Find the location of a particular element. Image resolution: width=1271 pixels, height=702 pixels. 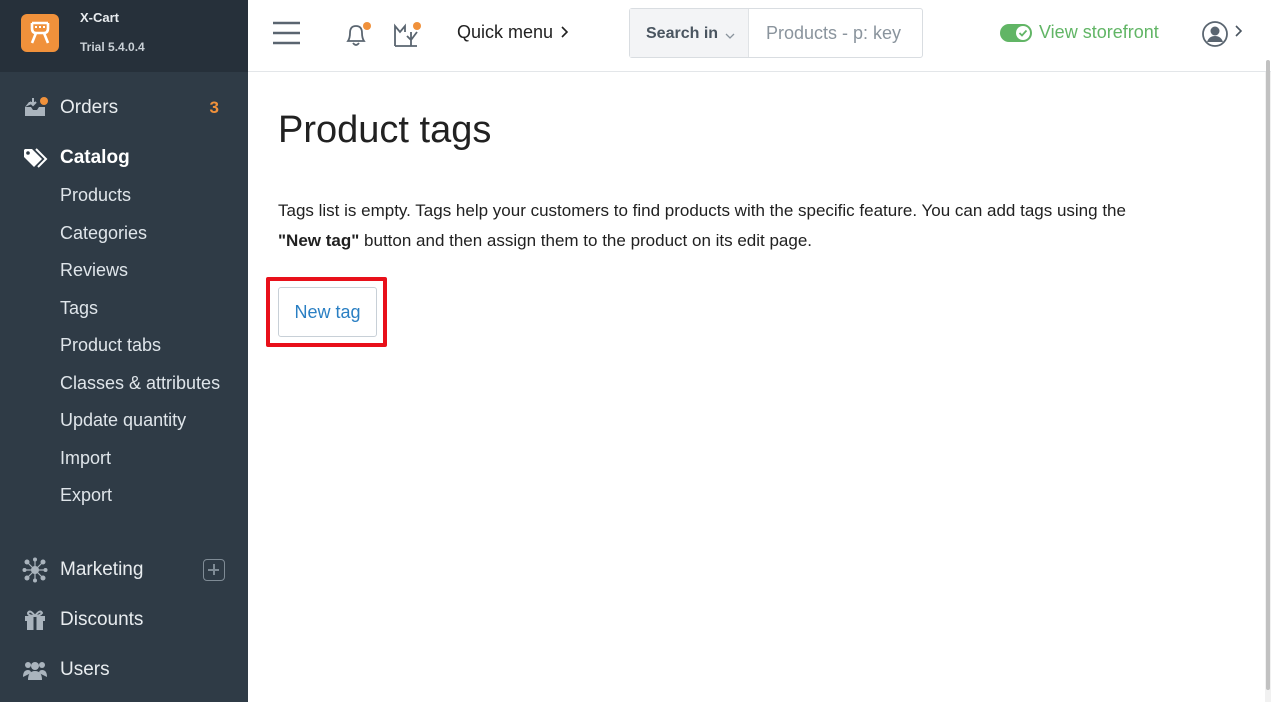

toggle-knob is located at coordinates (1023, 33).